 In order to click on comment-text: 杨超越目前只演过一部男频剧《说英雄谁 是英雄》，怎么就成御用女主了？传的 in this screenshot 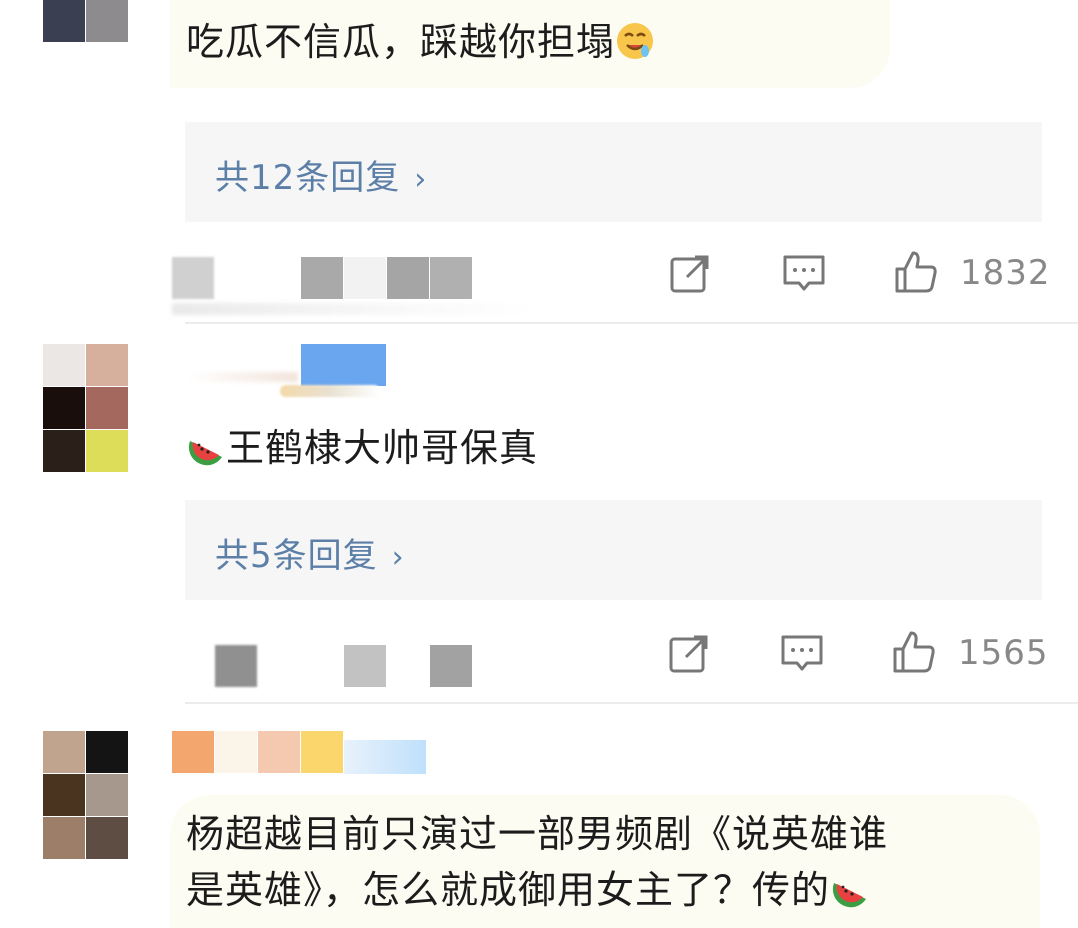, I will do `click(537, 862)`.